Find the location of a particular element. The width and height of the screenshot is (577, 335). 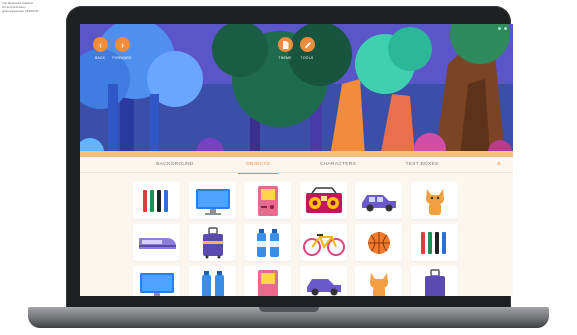

train-icon is located at coordinates (157, 243).